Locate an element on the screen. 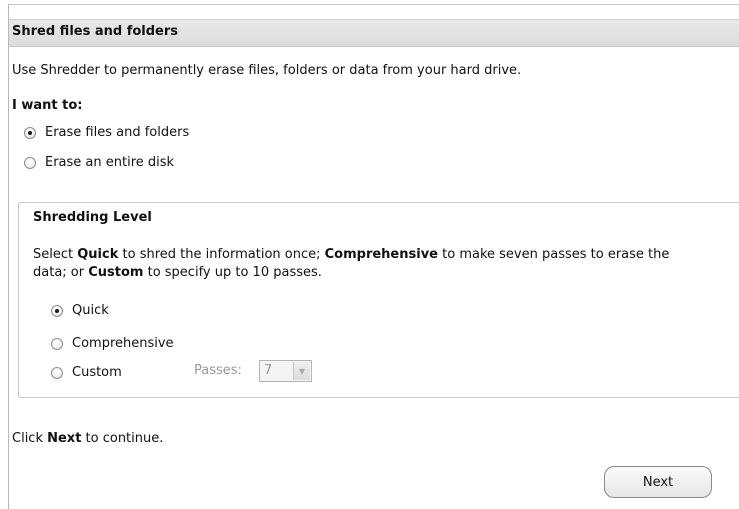 The image size is (739, 509). radio-quick: Quick is located at coordinates (80, 310).